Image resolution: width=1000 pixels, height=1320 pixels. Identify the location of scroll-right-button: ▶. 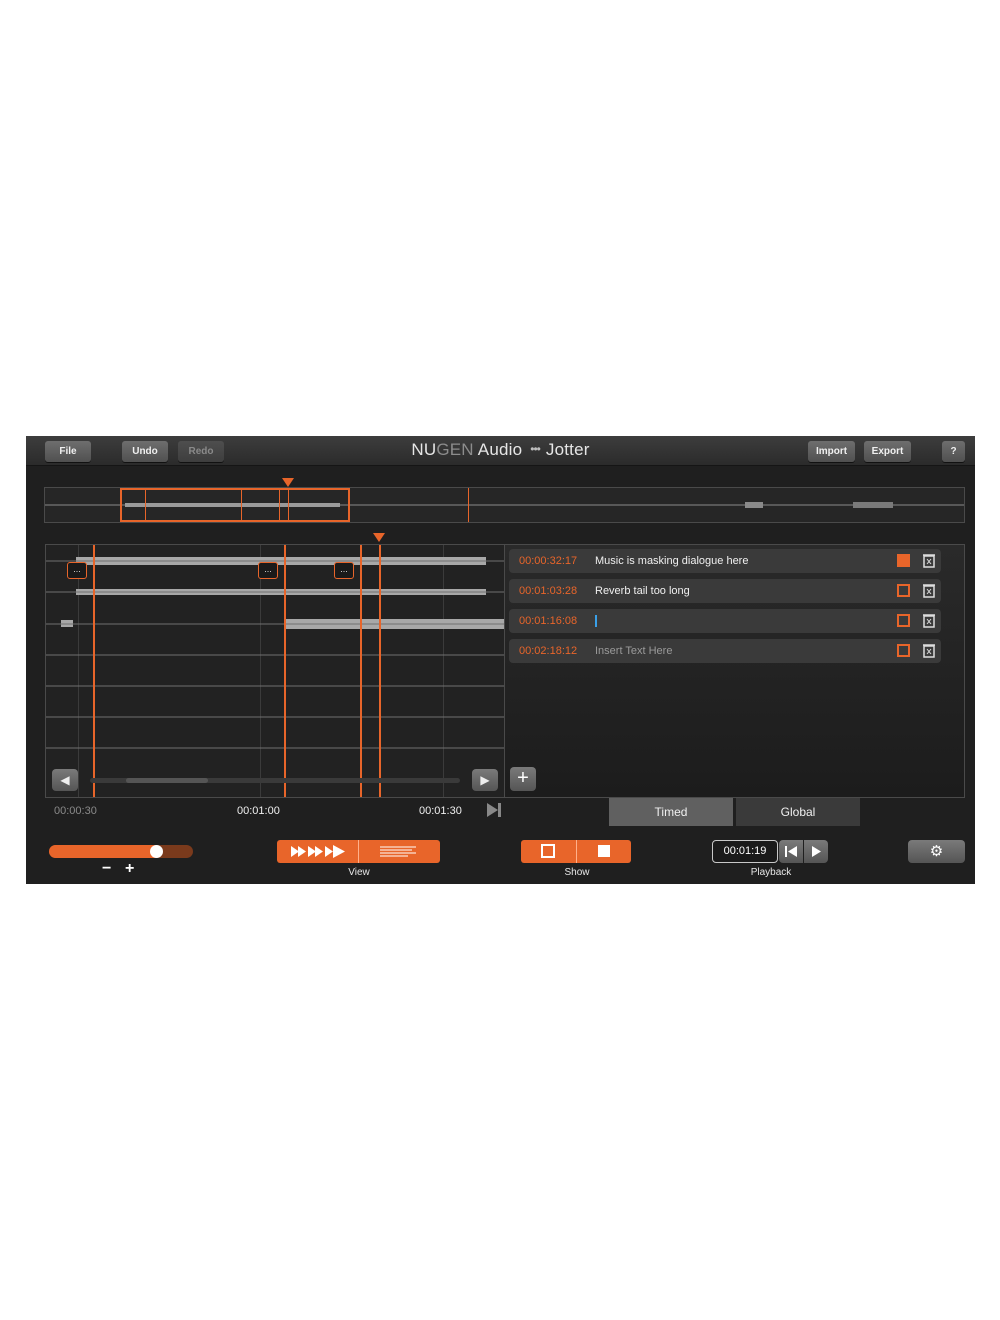
(485, 780).